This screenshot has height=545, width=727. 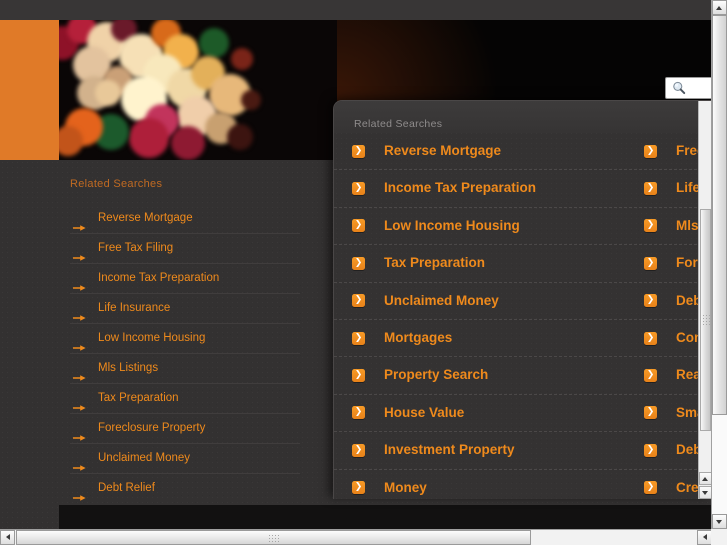 I want to click on overlay-scroll-thumb, so click(x=705, y=320).